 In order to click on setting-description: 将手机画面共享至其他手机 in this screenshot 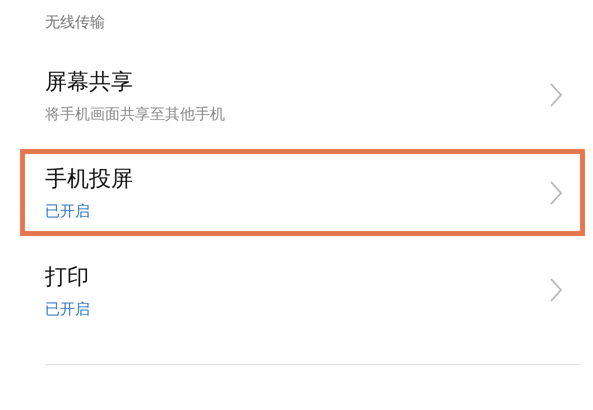, I will do `click(135, 114)`.